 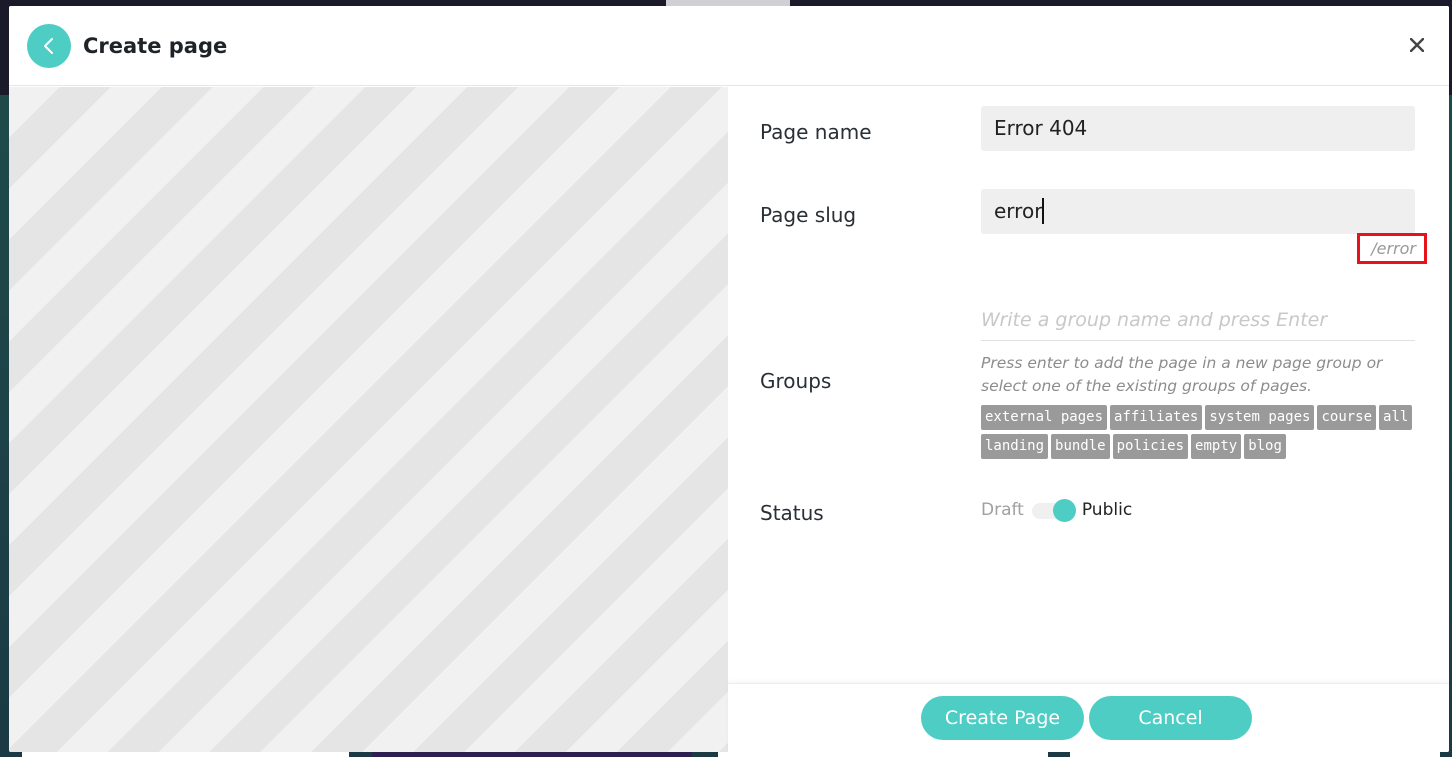 What do you see at coordinates (1392, 248) in the screenshot?
I see `slug-preview-hint: /error` at bounding box center [1392, 248].